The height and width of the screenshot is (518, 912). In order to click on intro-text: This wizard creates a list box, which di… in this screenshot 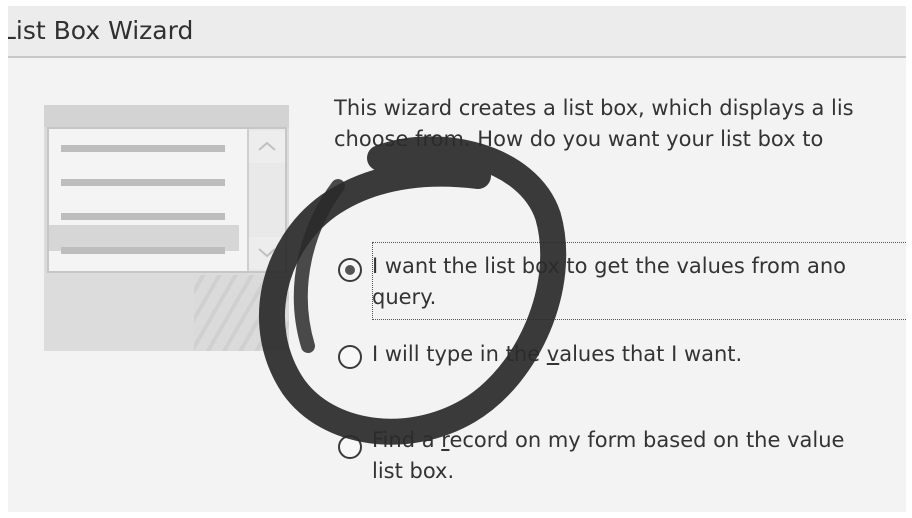, I will do `click(620, 124)`.